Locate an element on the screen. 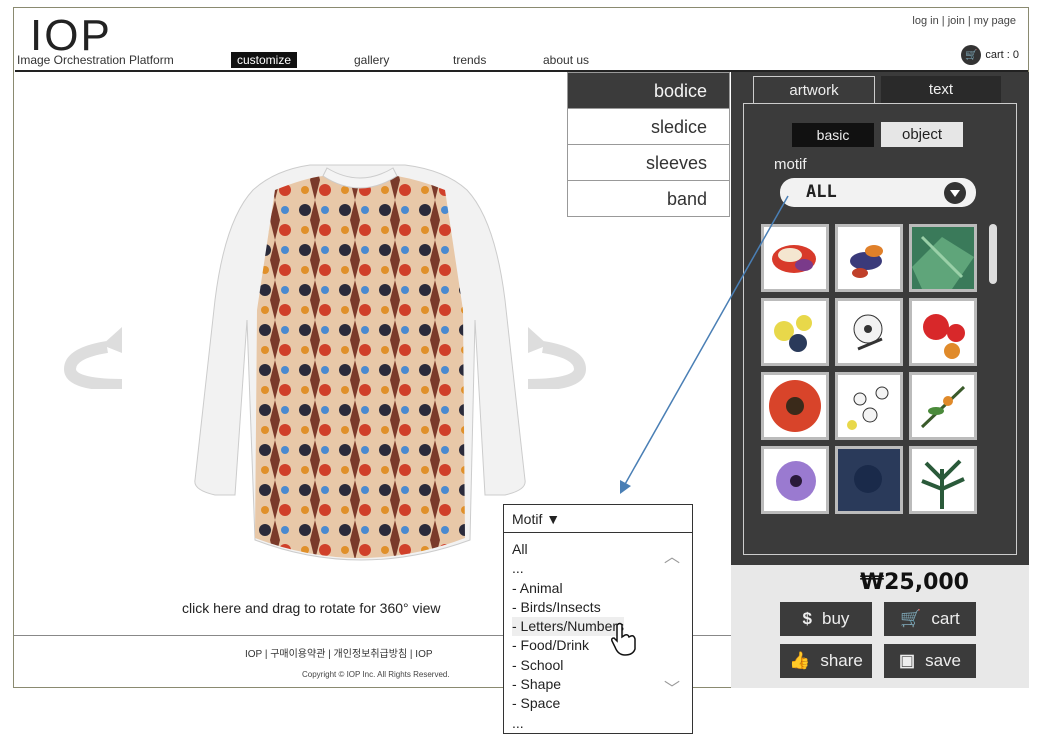 The image size is (1044, 741). tab-artwork: artwork is located at coordinates (814, 90).